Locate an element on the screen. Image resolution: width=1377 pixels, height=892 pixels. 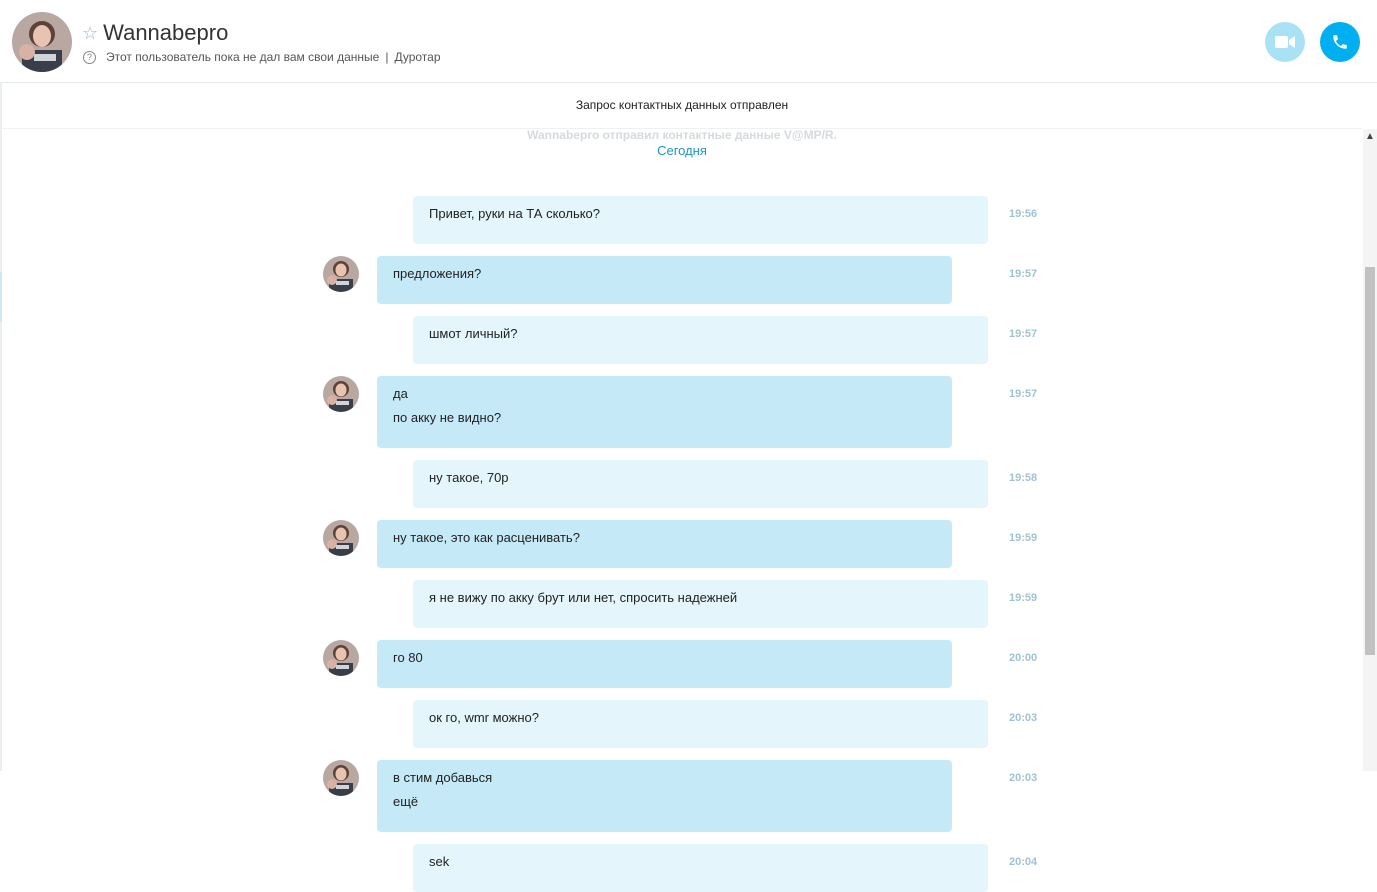
voice-call-button is located at coordinates (1340, 42).